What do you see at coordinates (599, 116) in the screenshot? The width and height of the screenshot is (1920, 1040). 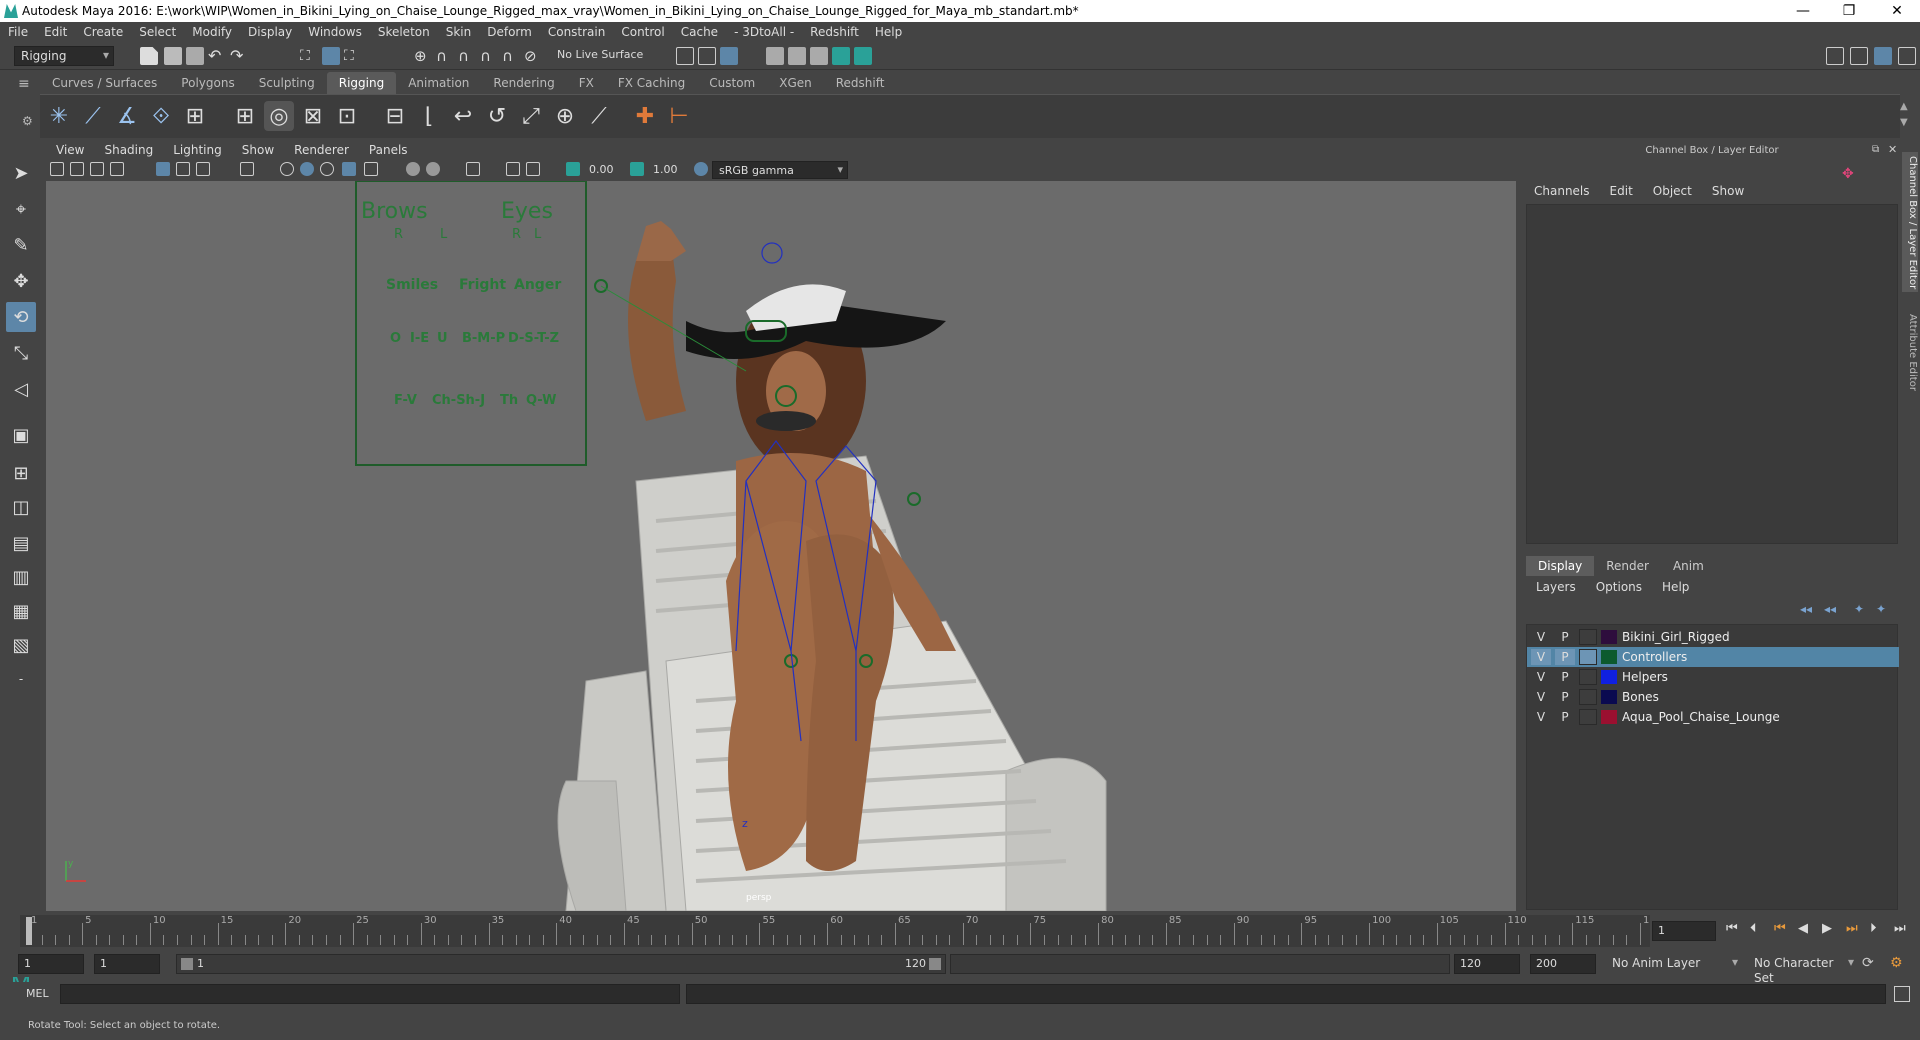 I see `pole-vector-icon: ⟋` at bounding box center [599, 116].